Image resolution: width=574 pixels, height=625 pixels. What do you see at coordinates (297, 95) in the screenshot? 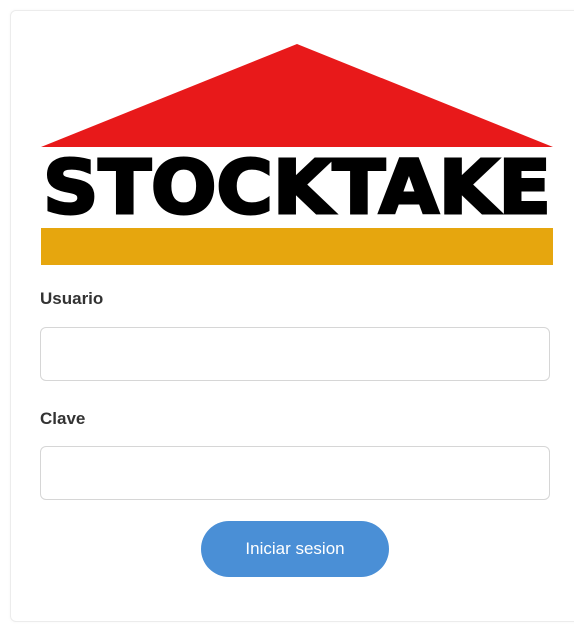
I see `logo-roof` at bounding box center [297, 95].